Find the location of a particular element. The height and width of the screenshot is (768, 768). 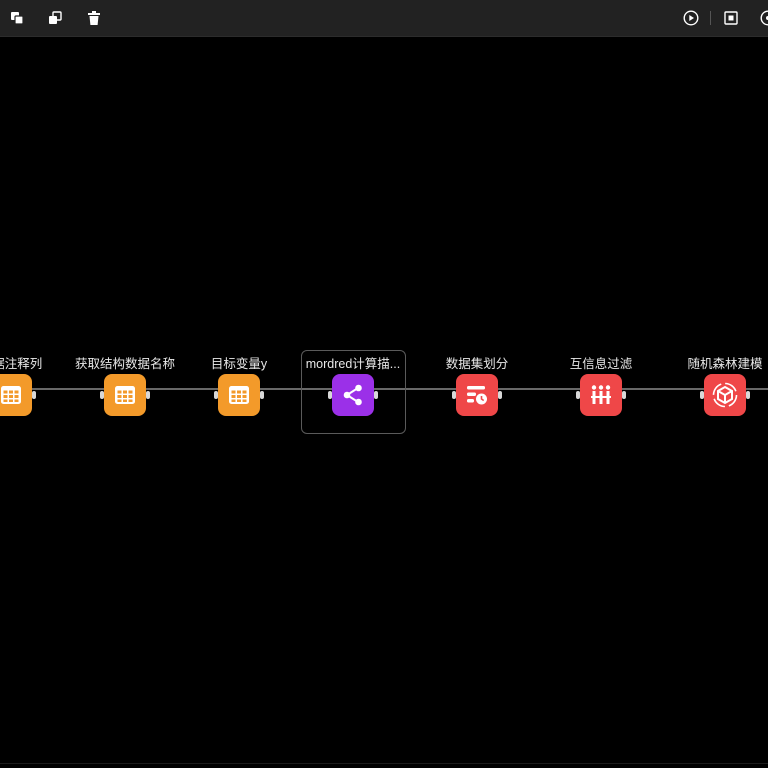

fit-view-icon is located at coordinates (731, 18).